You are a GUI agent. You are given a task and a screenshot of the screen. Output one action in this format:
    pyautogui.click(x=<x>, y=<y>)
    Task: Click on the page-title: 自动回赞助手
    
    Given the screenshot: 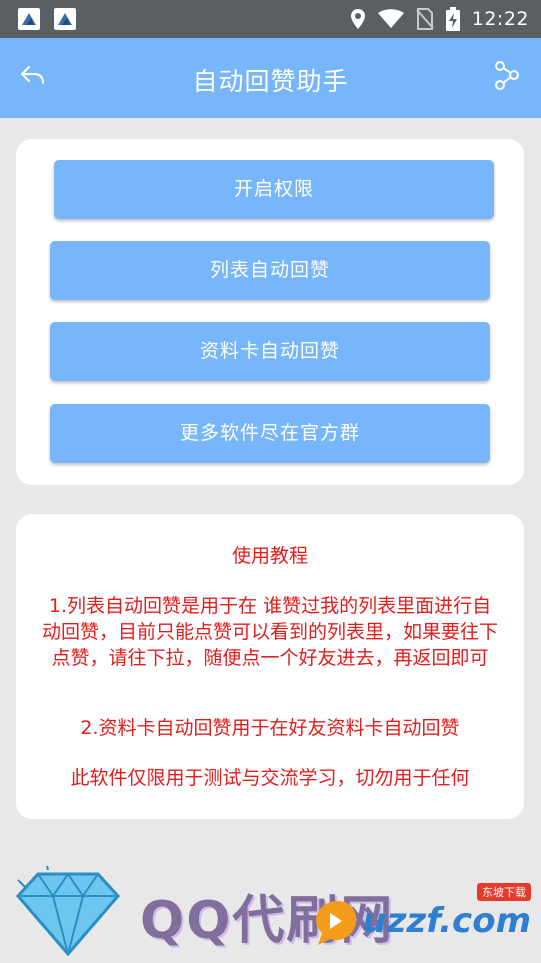 What is the action you would take?
    pyautogui.click(x=270, y=81)
    